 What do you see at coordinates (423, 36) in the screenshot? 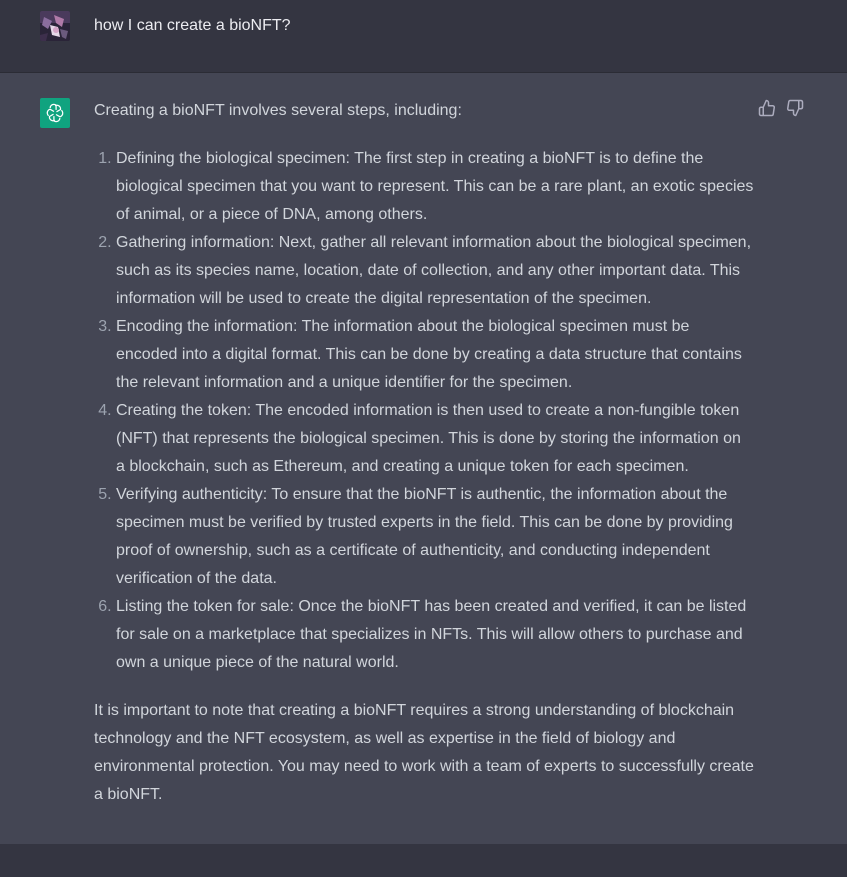
I see `user-message-row: how I can create a bioNFT?` at bounding box center [423, 36].